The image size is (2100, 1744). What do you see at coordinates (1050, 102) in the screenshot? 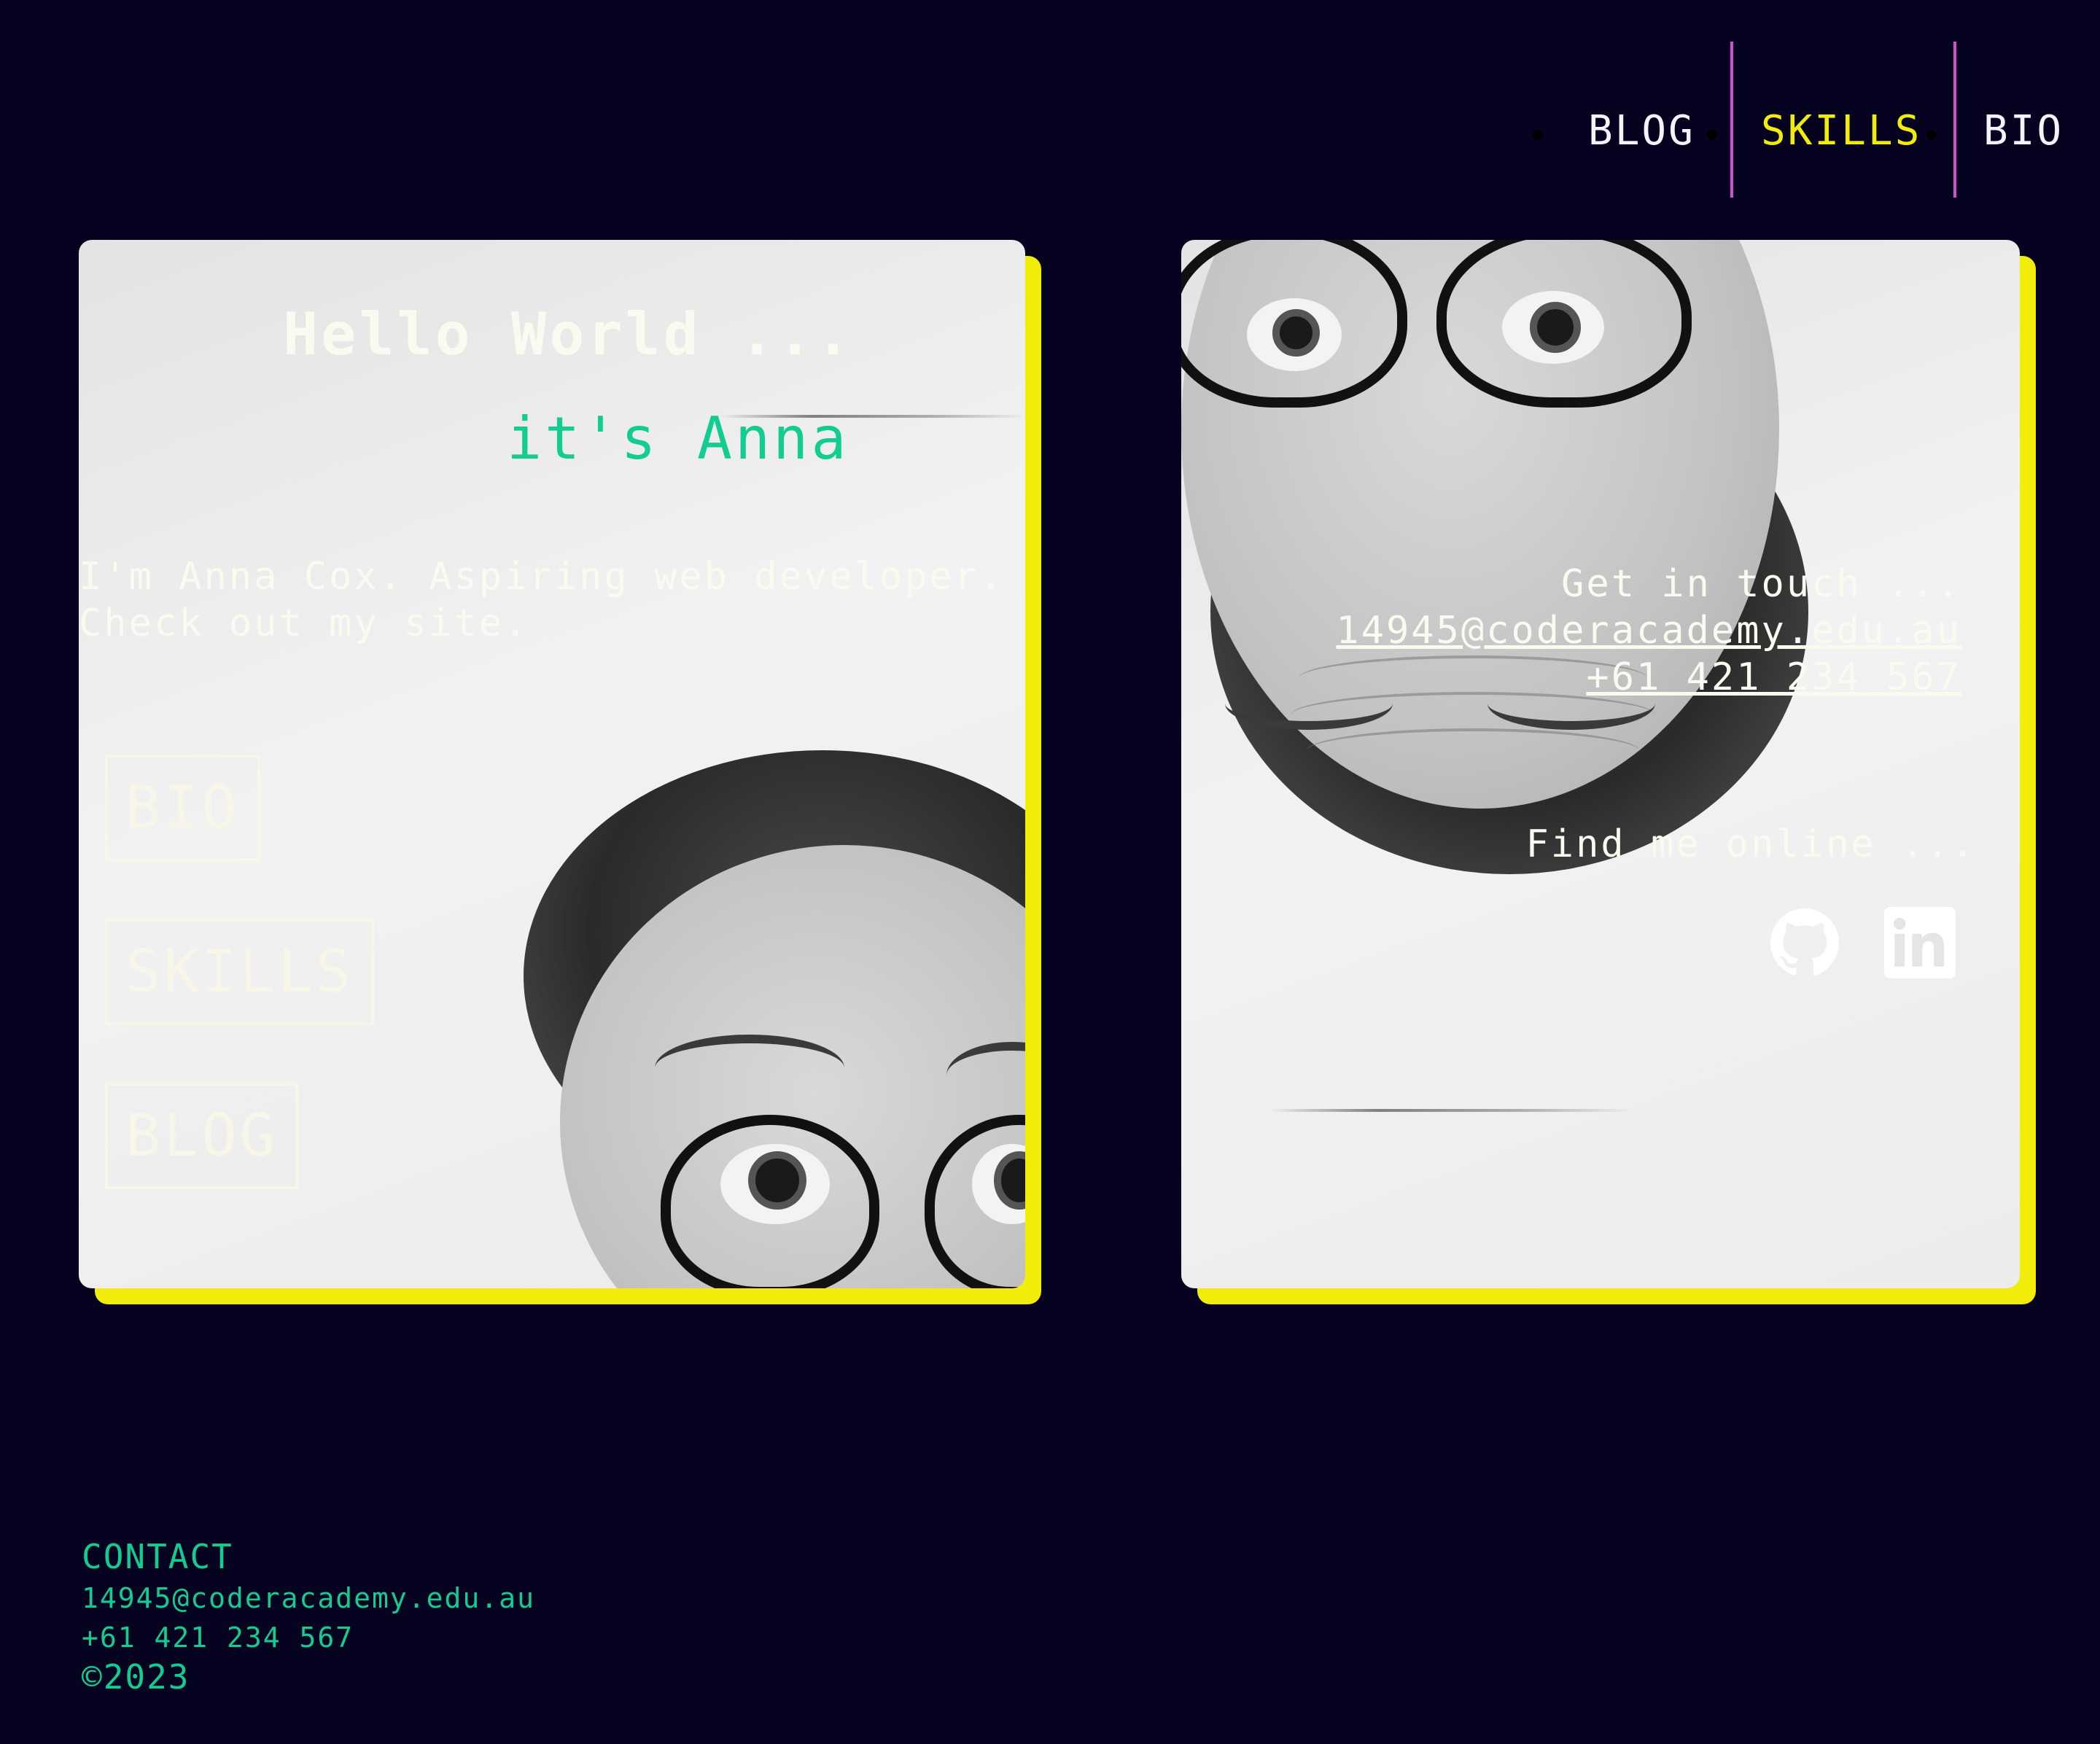
I see `top-nav: BLOG SKILLS BIO` at bounding box center [1050, 102].